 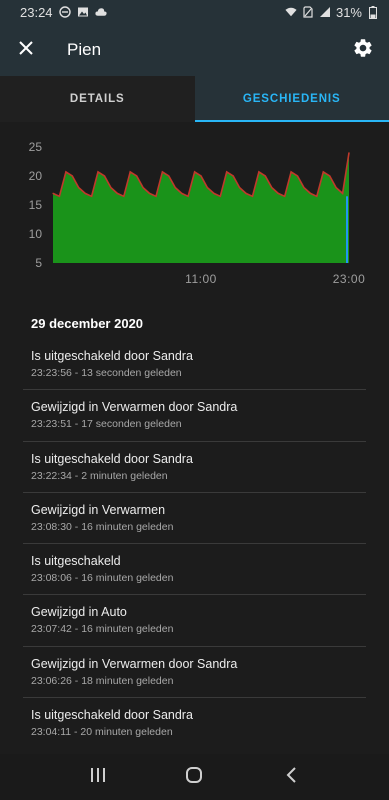 I want to click on x-tick-label: 23:00, so click(x=349, y=279).